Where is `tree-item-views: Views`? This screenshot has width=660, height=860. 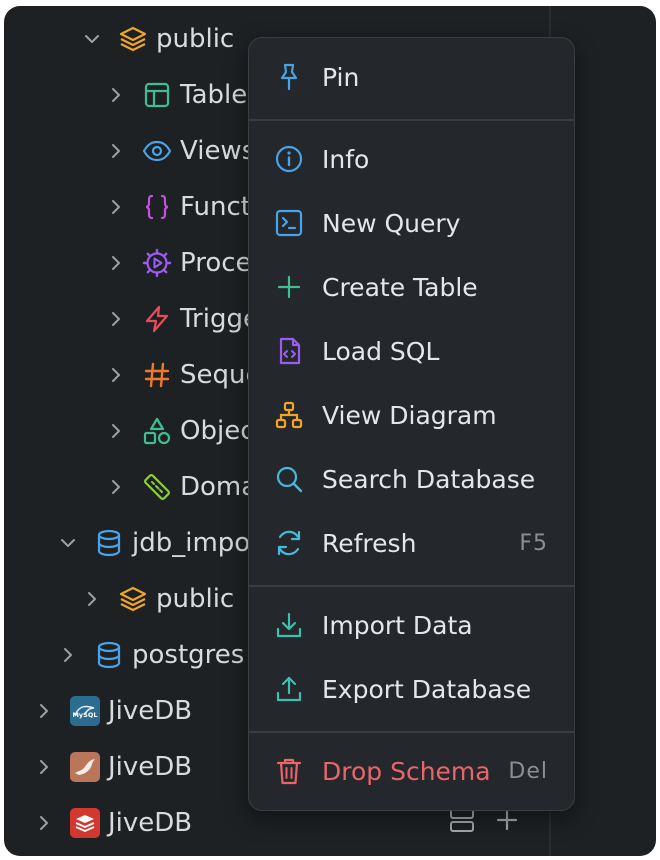
tree-item-views: Views is located at coordinates (179, 151).